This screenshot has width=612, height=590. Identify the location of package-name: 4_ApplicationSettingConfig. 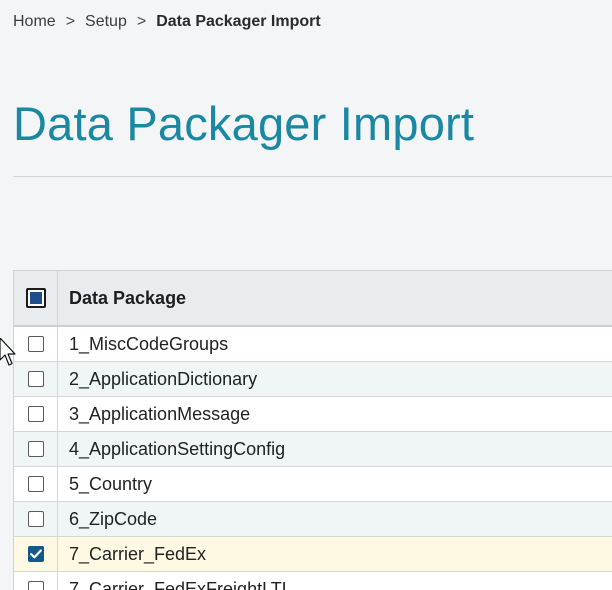
(177, 448).